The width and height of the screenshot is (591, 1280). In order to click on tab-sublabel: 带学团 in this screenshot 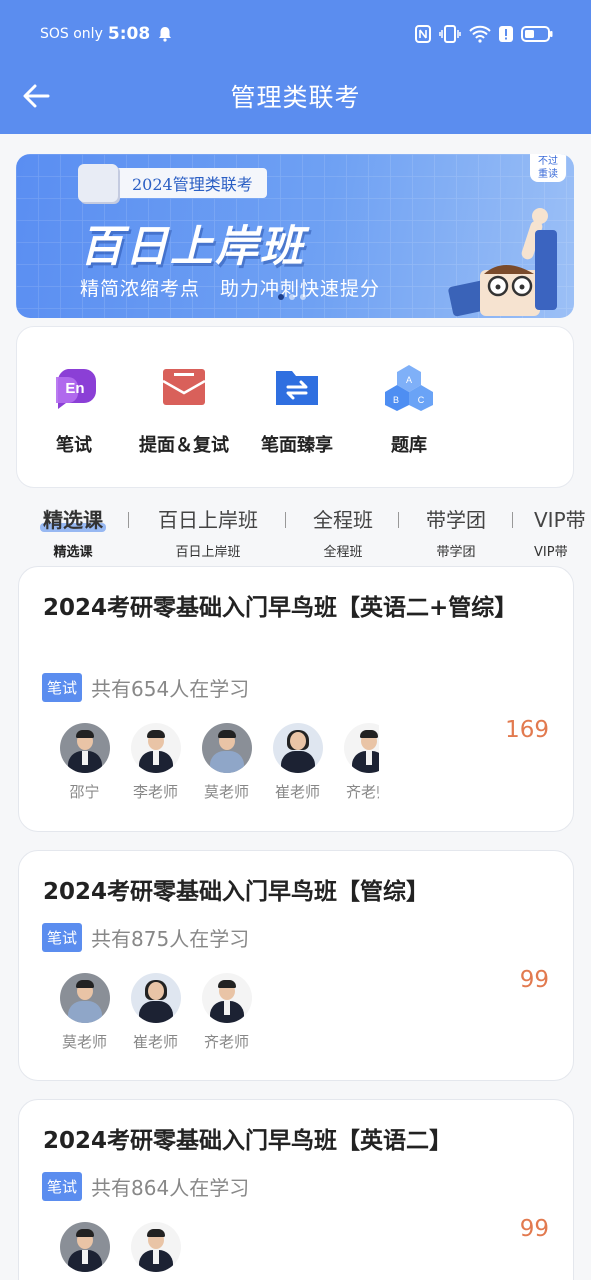, I will do `click(456, 552)`.